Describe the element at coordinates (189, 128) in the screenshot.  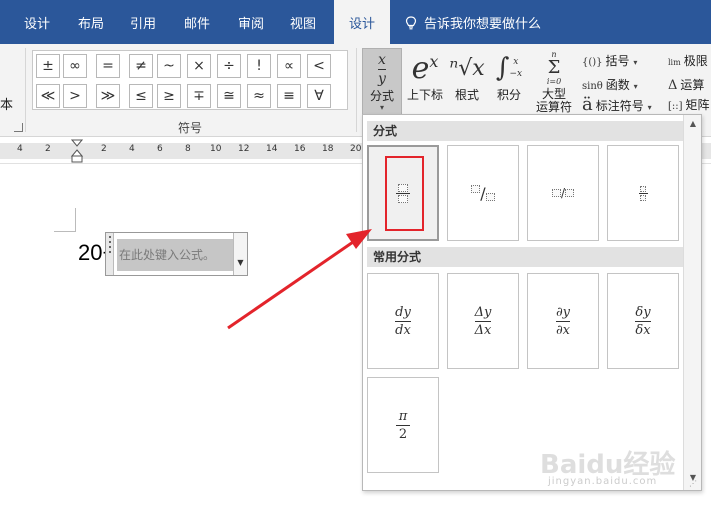
I see `symbols-group-label: 符号` at that location.